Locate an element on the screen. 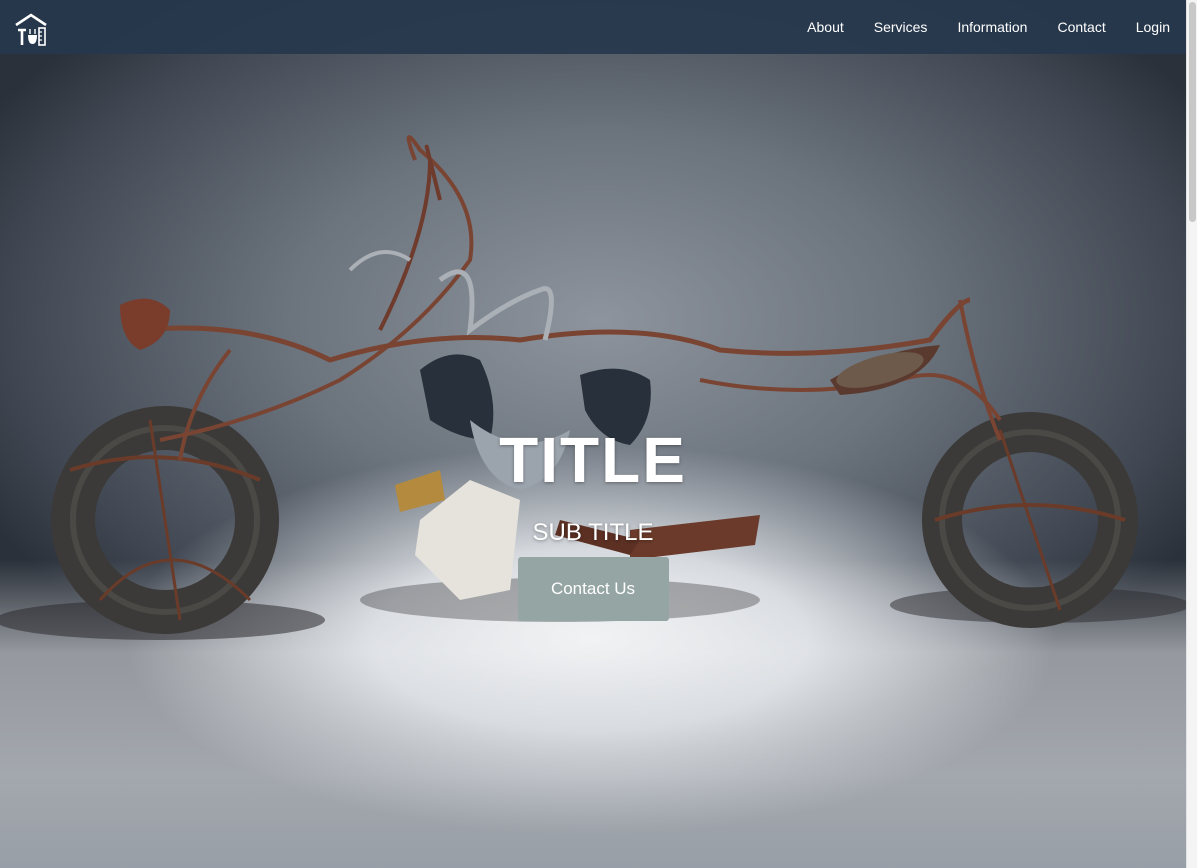 The image size is (1197, 868). hero-title: TITLE is located at coordinates (593, 460).